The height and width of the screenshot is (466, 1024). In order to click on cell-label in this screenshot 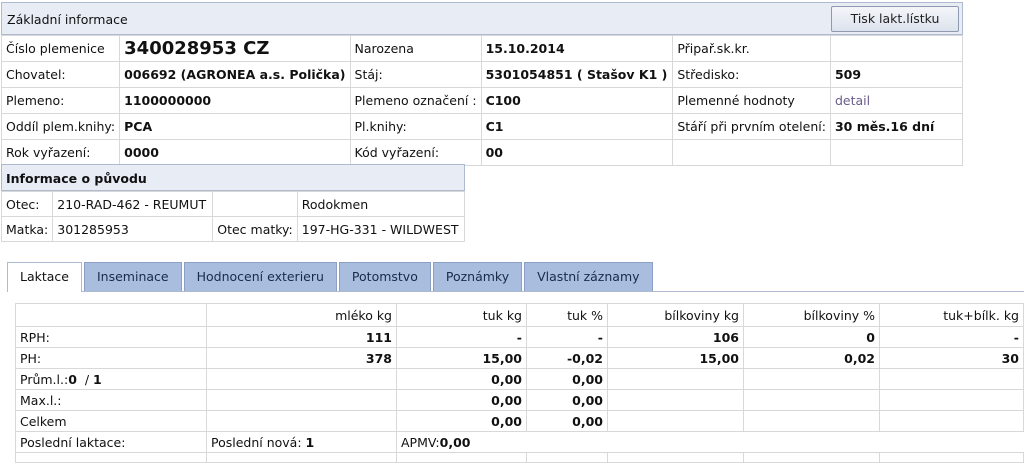, I will do `click(751, 152)`.